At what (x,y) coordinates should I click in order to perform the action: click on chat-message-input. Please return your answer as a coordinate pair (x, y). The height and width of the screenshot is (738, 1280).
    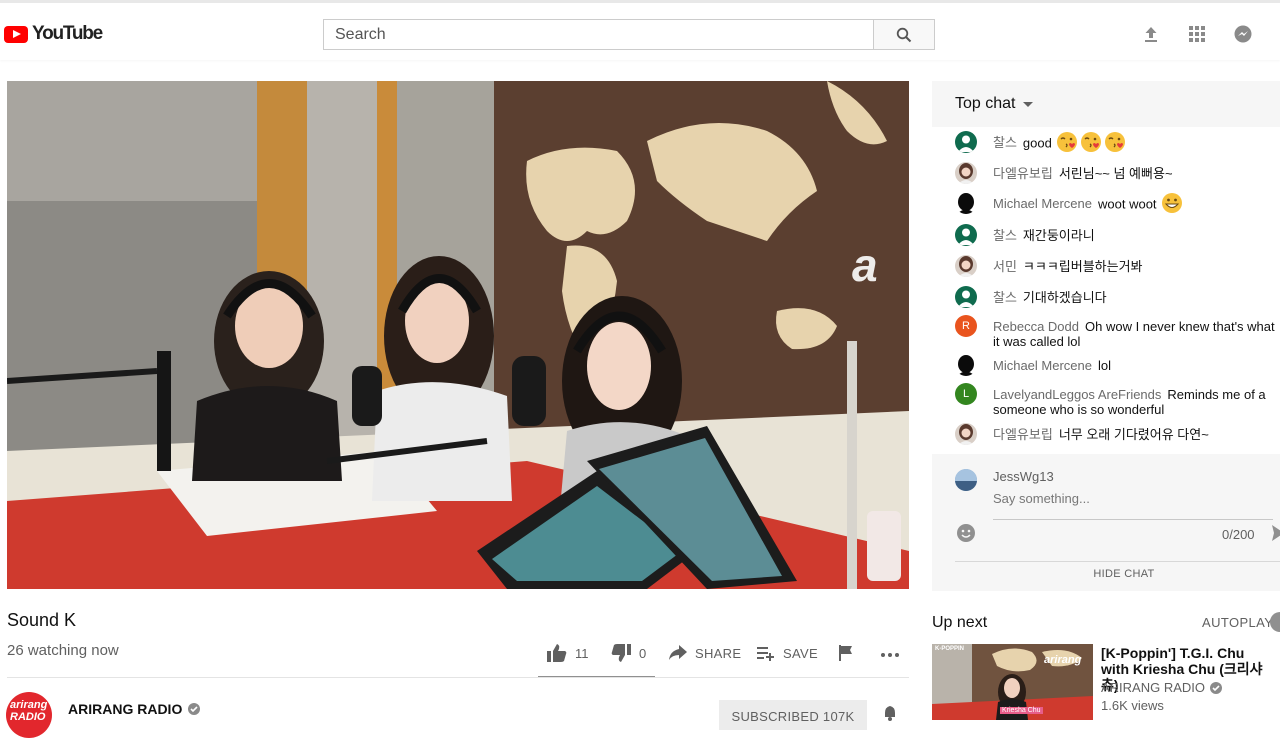
    Looking at the image, I should click on (1133, 505).